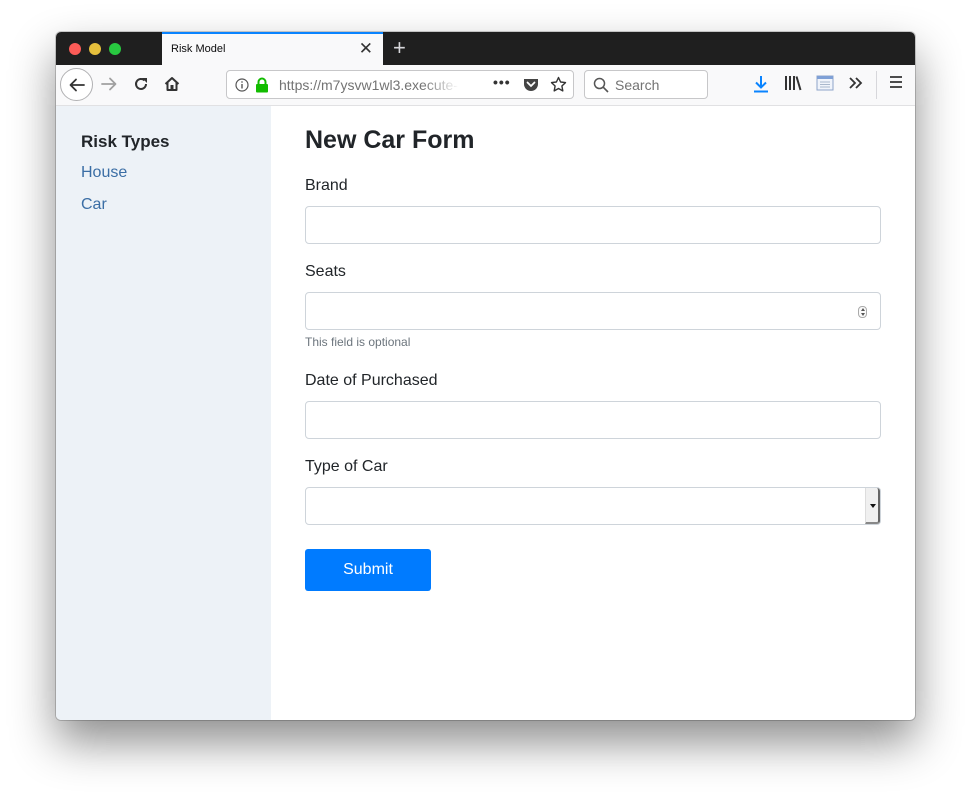 The width and height of the screenshot is (971, 800). Describe the element at coordinates (390, 140) in the screenshot. I see `page-title: New Car Form` at that location.